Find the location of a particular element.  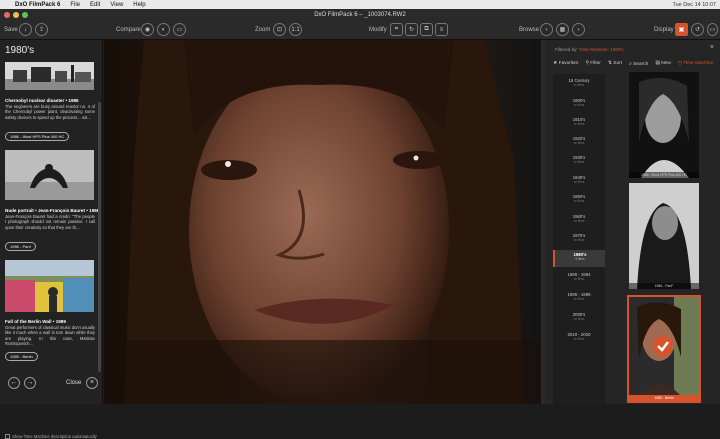

card-film-tag: 1989 - Berlin is located at coordinates (21, 356).